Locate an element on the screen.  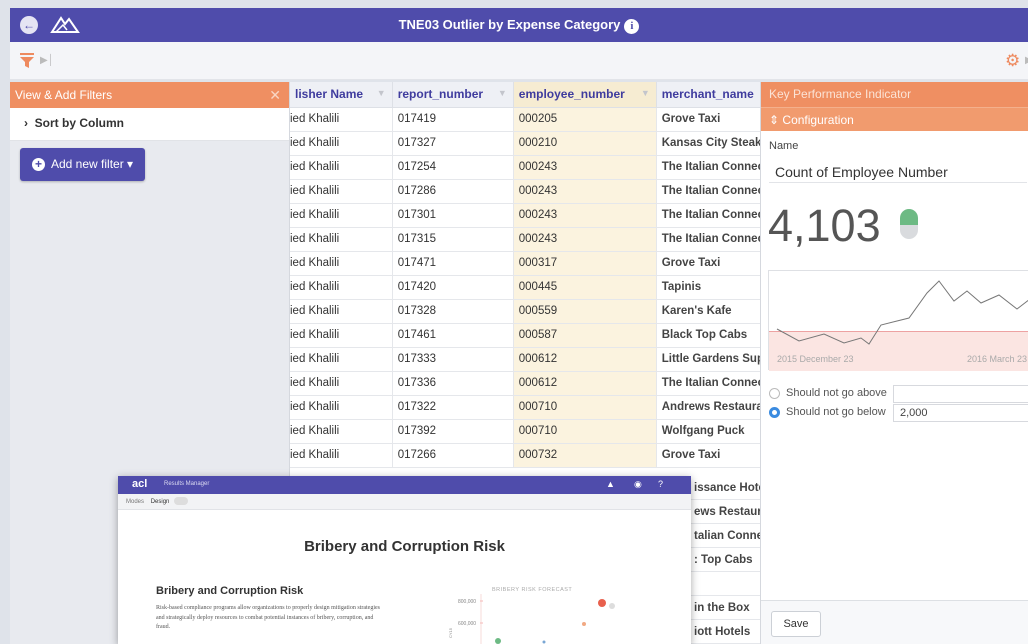
employee-number-cell: 000559 is located at coordinates (585, 311).